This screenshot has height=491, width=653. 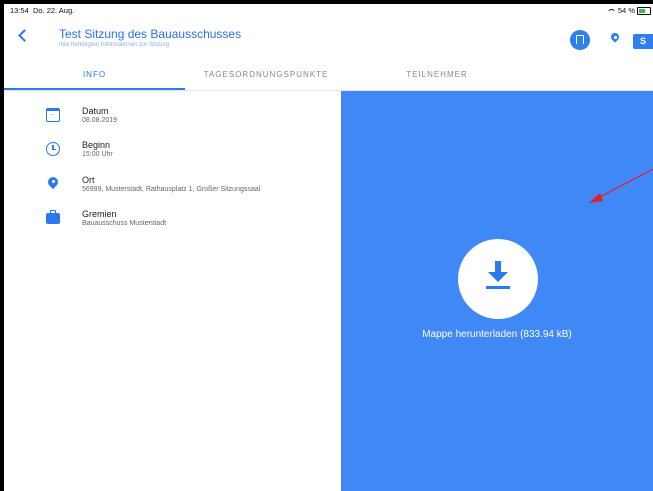 What do you see at coordinates (437, 75) in the screenshot?
I see `tab-teilnehmer: TEILNEHMER` at bounding box center [437, 75].